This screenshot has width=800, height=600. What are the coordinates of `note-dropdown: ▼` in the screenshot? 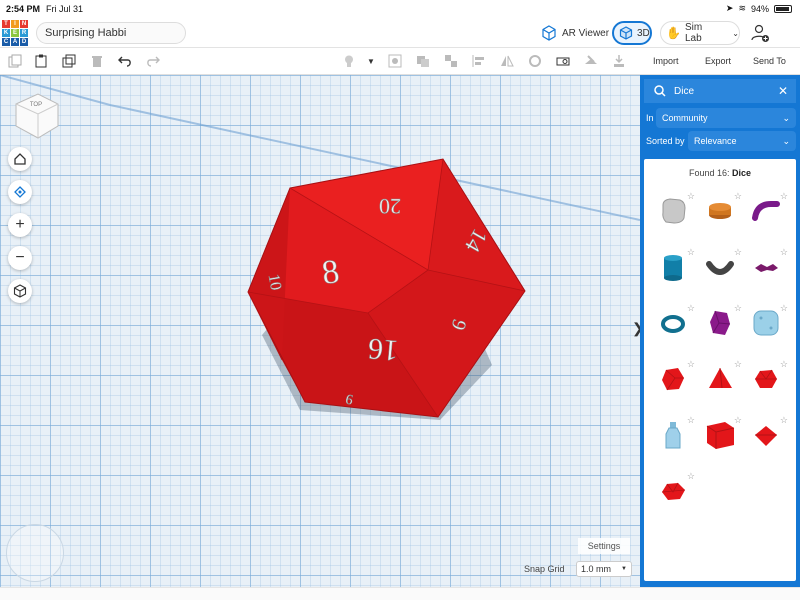 It's located at (371, 61).